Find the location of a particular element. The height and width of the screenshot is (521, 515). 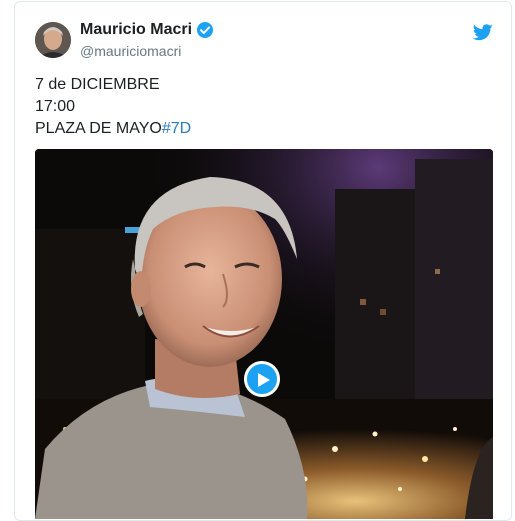

tweet-text: 7 de DICIEMBRE 17:00 PLAZA DE MAYO#7D is located at coordinates (113, 107).